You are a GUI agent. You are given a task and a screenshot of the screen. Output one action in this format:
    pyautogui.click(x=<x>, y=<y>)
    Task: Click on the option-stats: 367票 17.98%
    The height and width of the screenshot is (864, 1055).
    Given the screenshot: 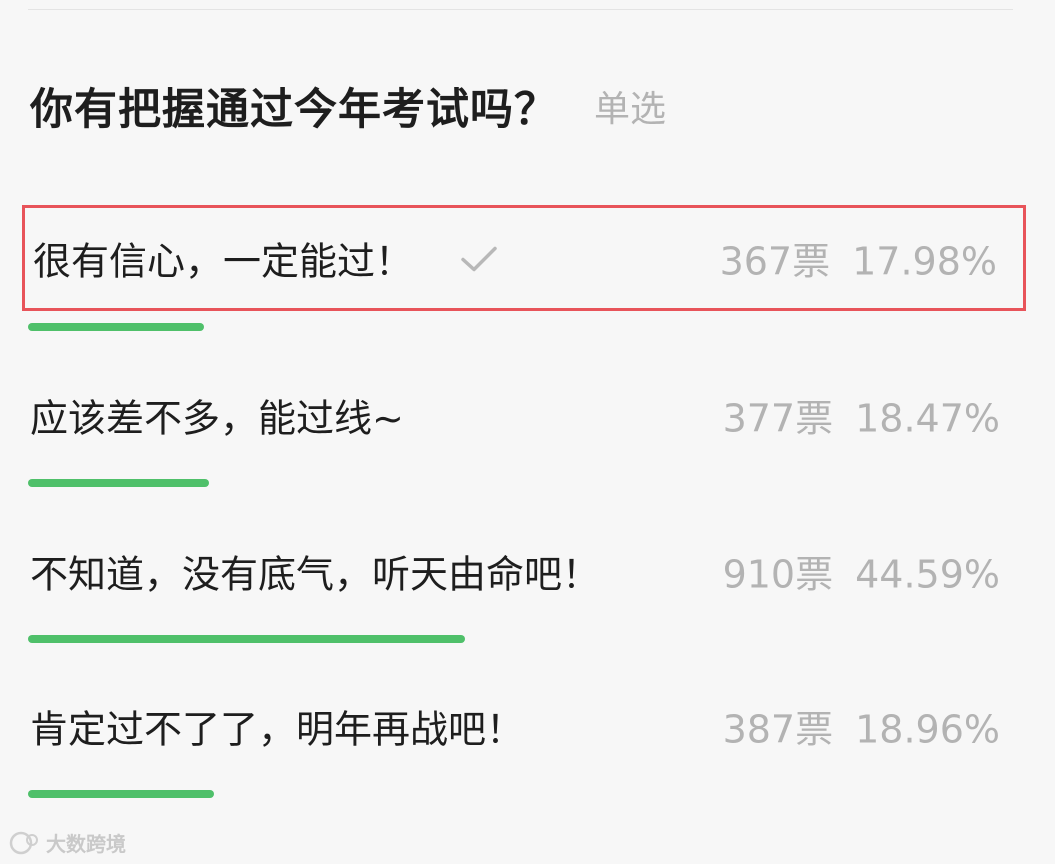 What is the action you would take?
    pyautogui.click(x=858, y=258)
    